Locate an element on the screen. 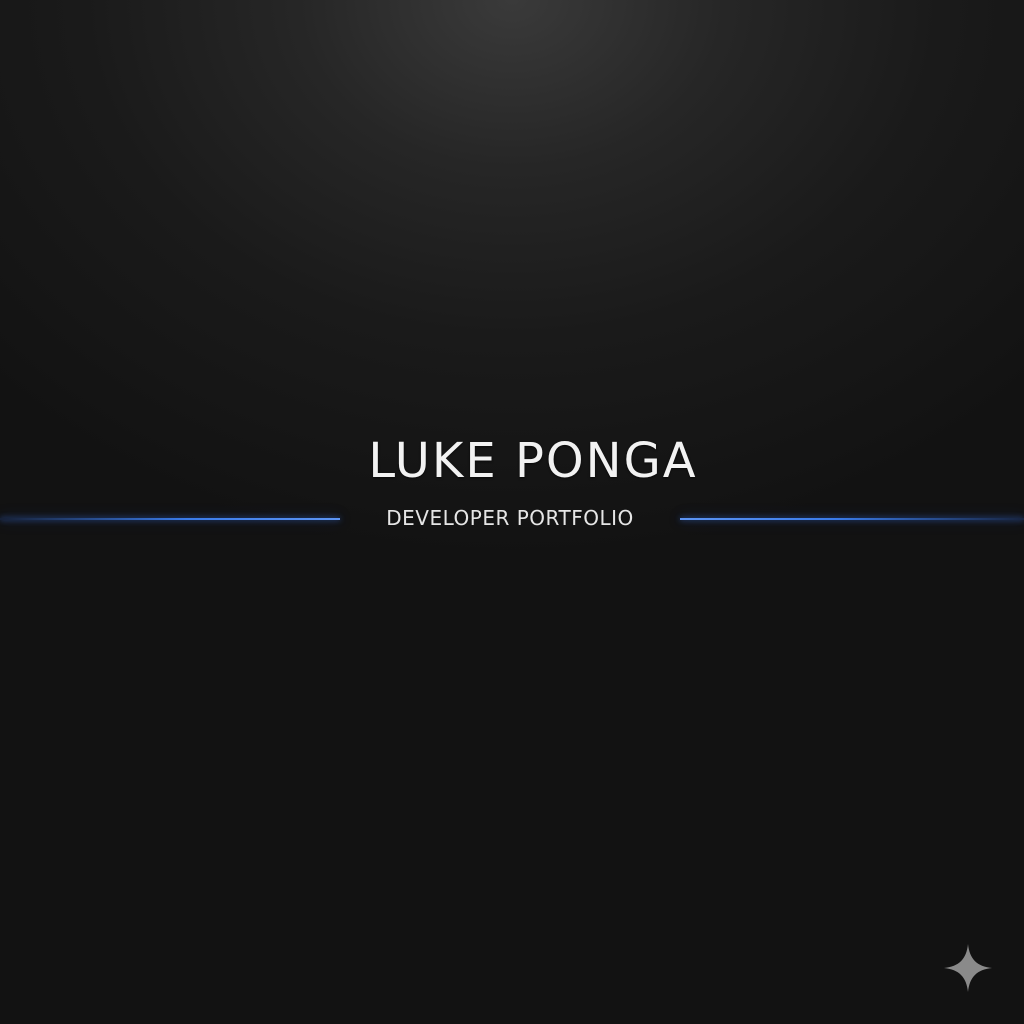 This screenshot has width=1024, height=1024. page-title: LUKE PONGA is located at coordinates (533, 461).